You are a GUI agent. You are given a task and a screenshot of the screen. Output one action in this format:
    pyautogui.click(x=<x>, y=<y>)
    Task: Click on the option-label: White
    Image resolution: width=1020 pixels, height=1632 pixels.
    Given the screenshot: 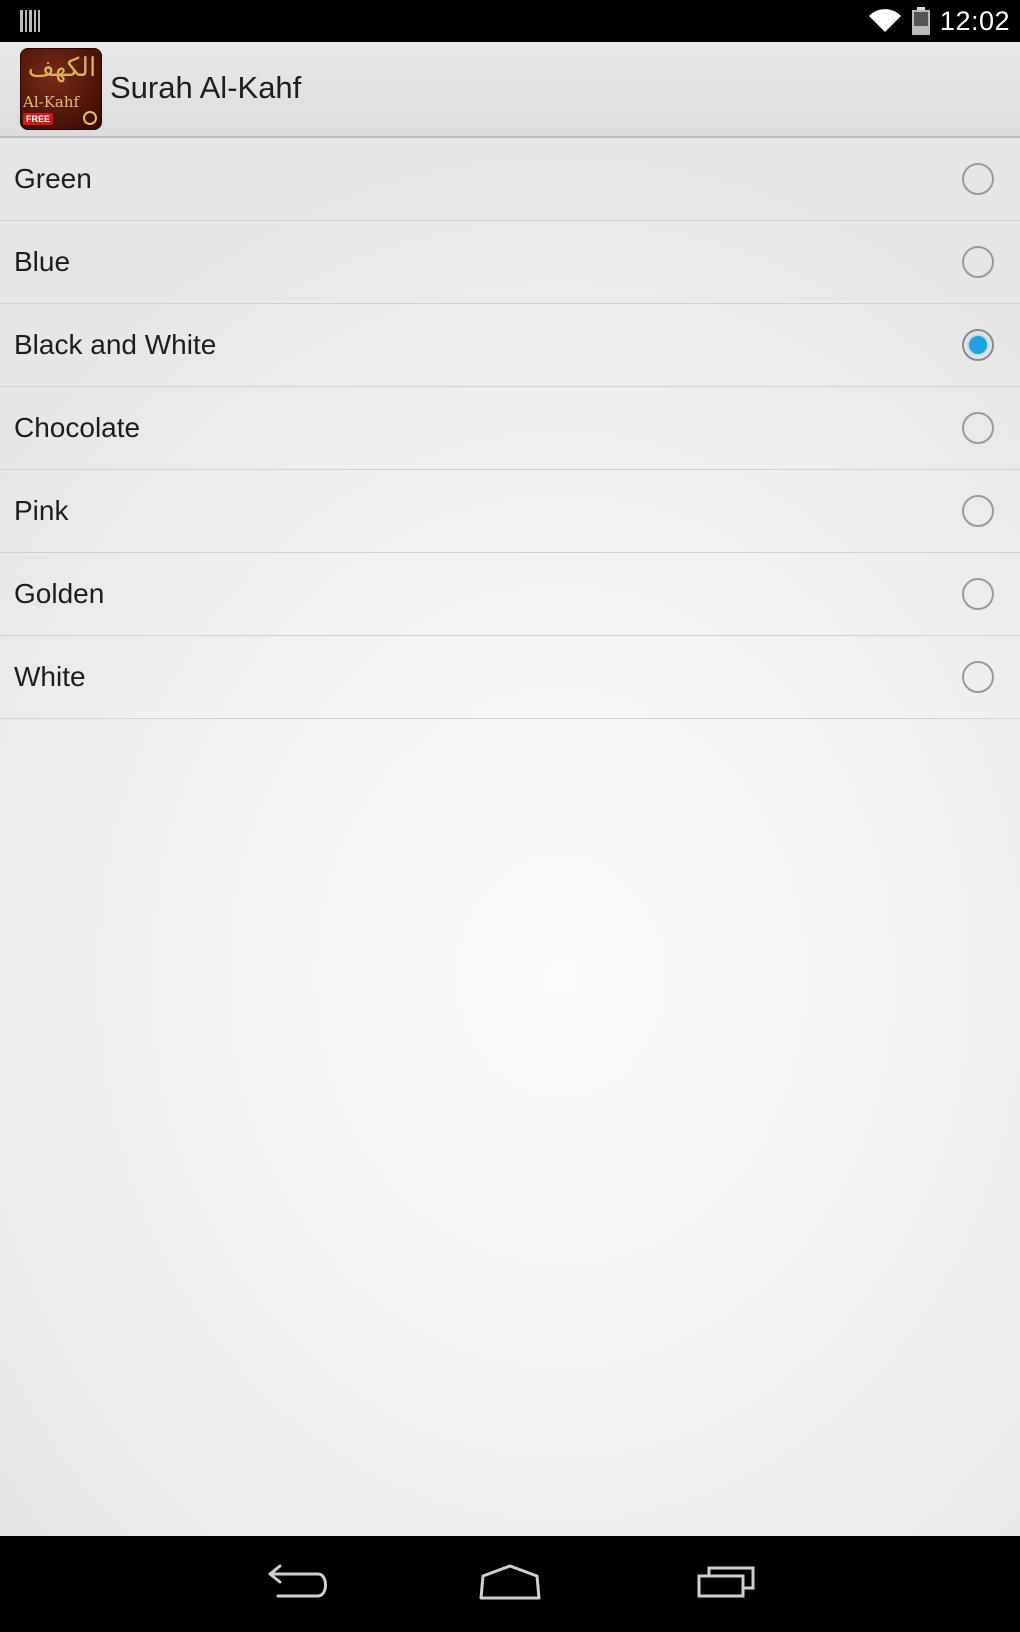 What is the action you would take?
    pyautogui.click(x=50, y=676)
    